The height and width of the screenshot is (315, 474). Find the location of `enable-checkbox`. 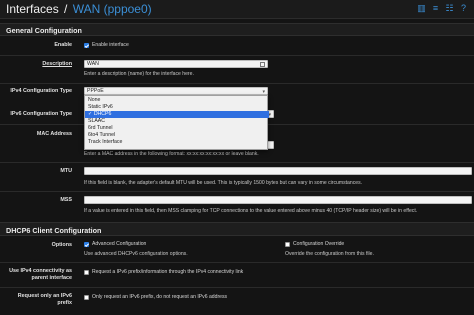

enable-checkbox is located at coordinates (86, 45).